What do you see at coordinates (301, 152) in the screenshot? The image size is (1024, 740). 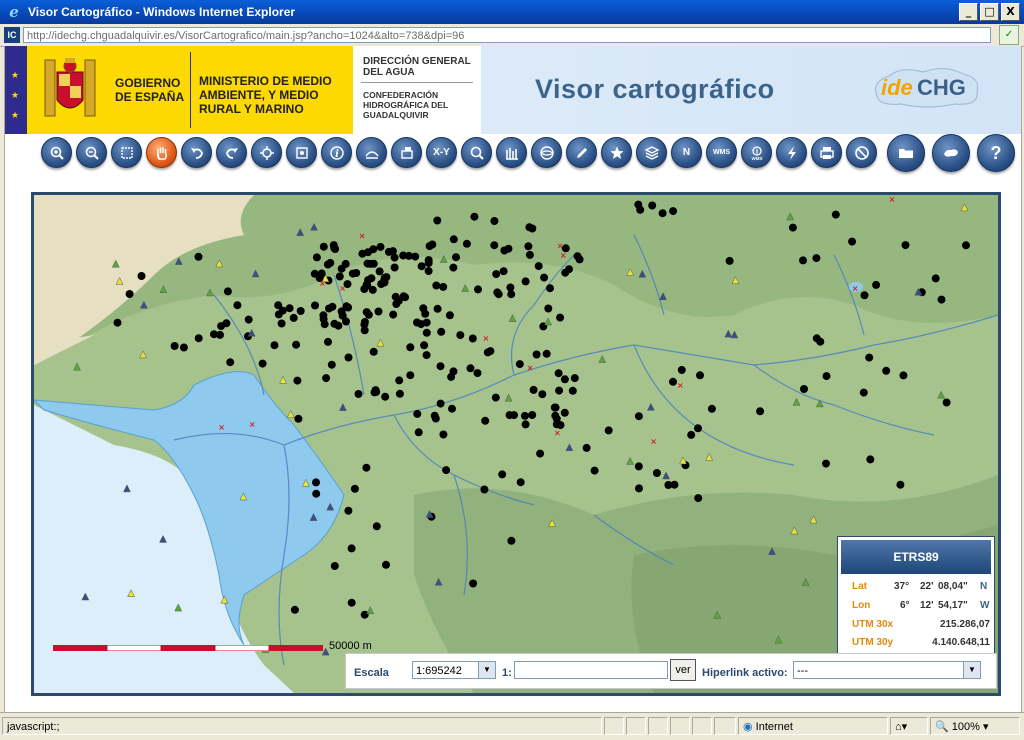 I see `full-extent-button` at bounding box center [301, 152].